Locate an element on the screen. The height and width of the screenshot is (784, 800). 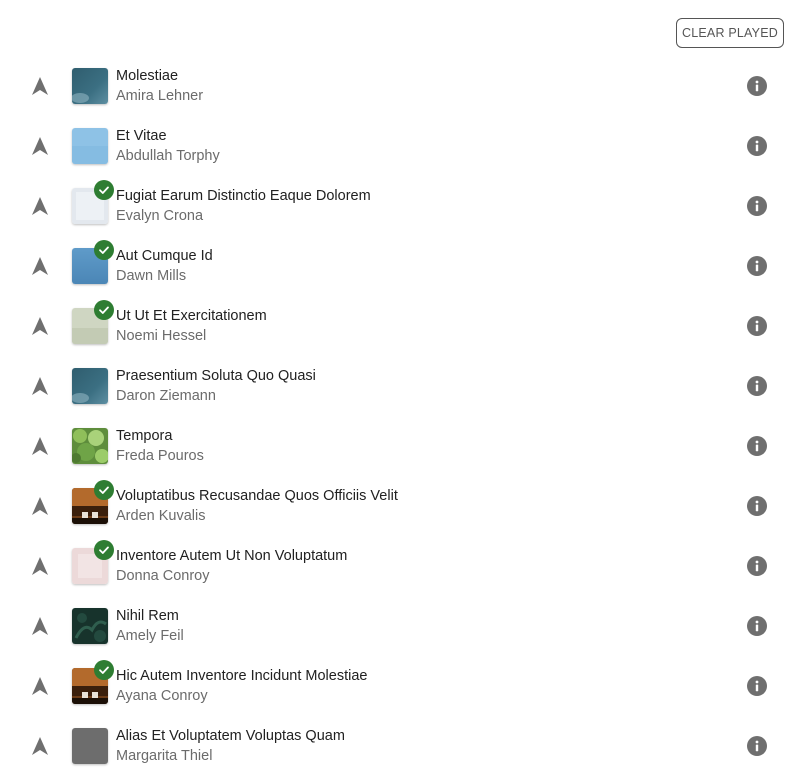
track-row: Molestiae Amira Lehner is located at coordinates (400, 86).